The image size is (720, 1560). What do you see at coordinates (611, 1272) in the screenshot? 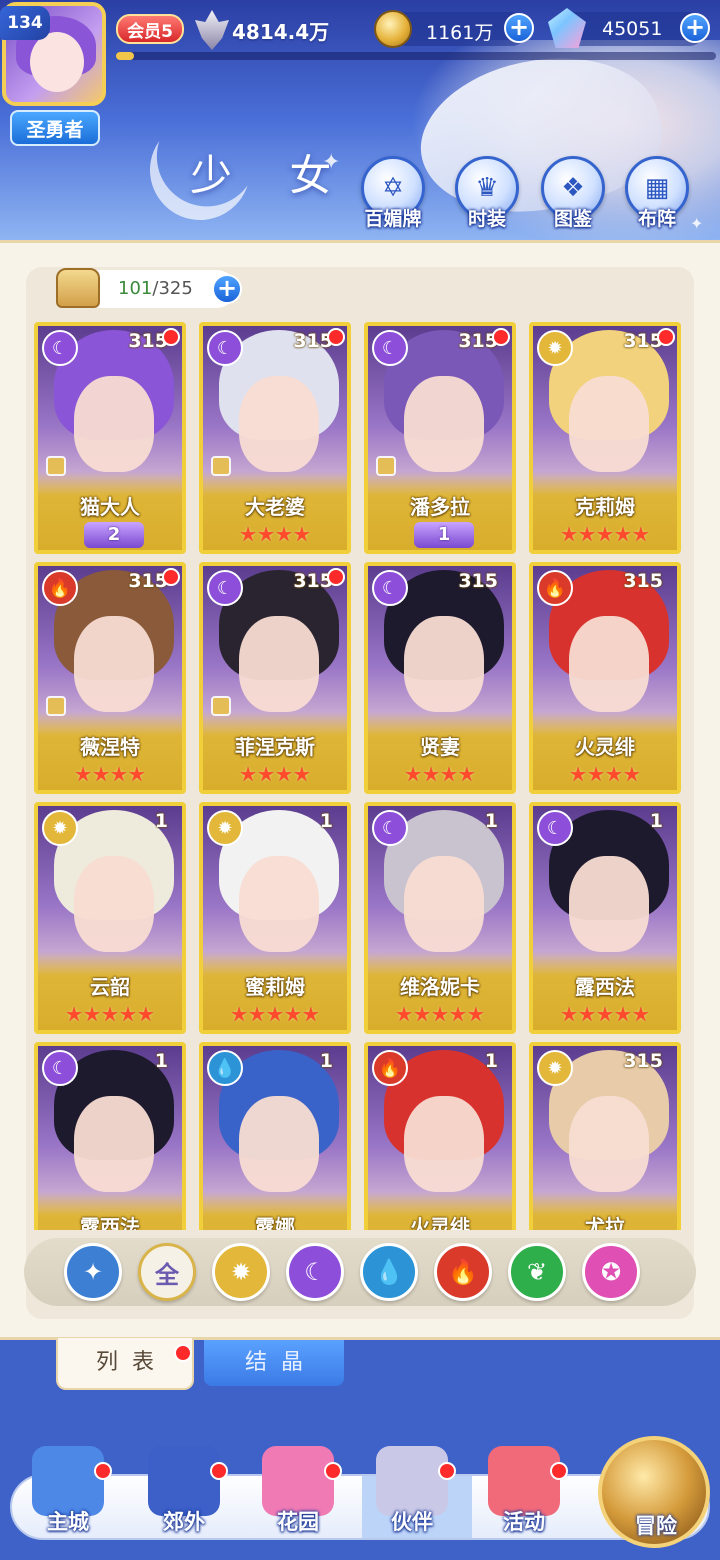
I see `filter-star-button: ✪` at bounding box center [611, 1272].